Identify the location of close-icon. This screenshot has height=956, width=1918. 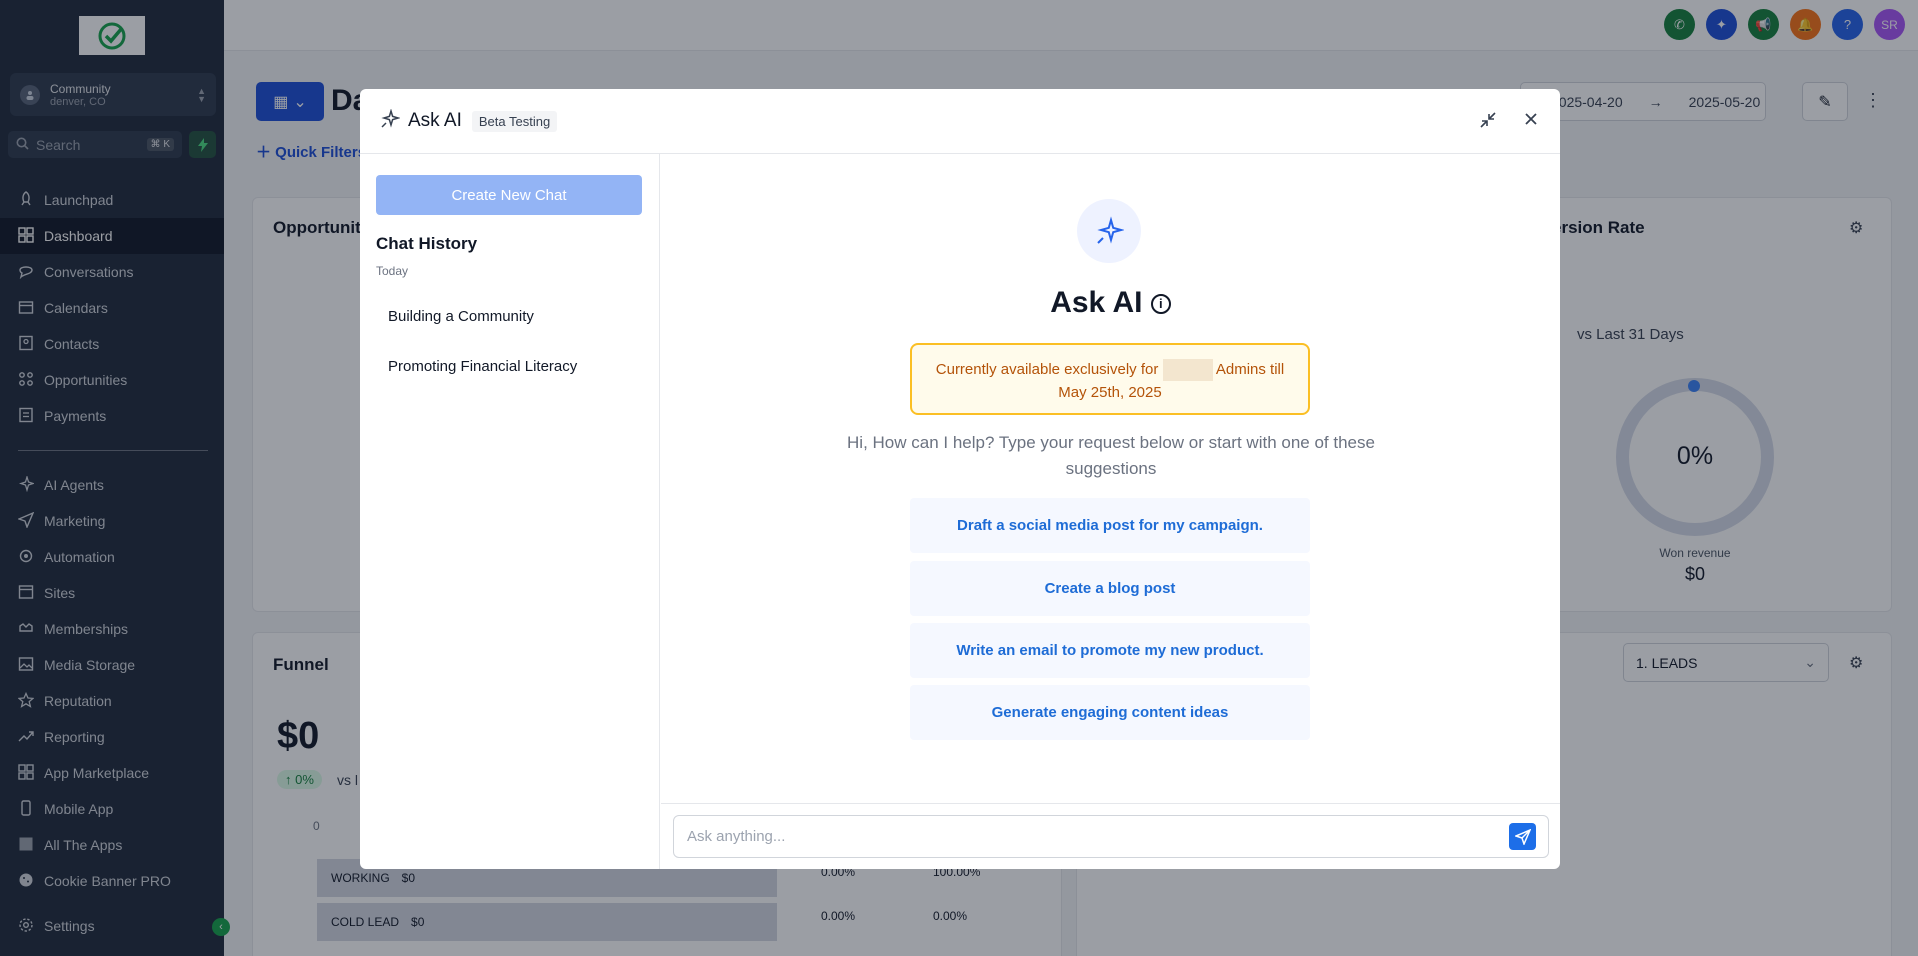
(1531, 121).